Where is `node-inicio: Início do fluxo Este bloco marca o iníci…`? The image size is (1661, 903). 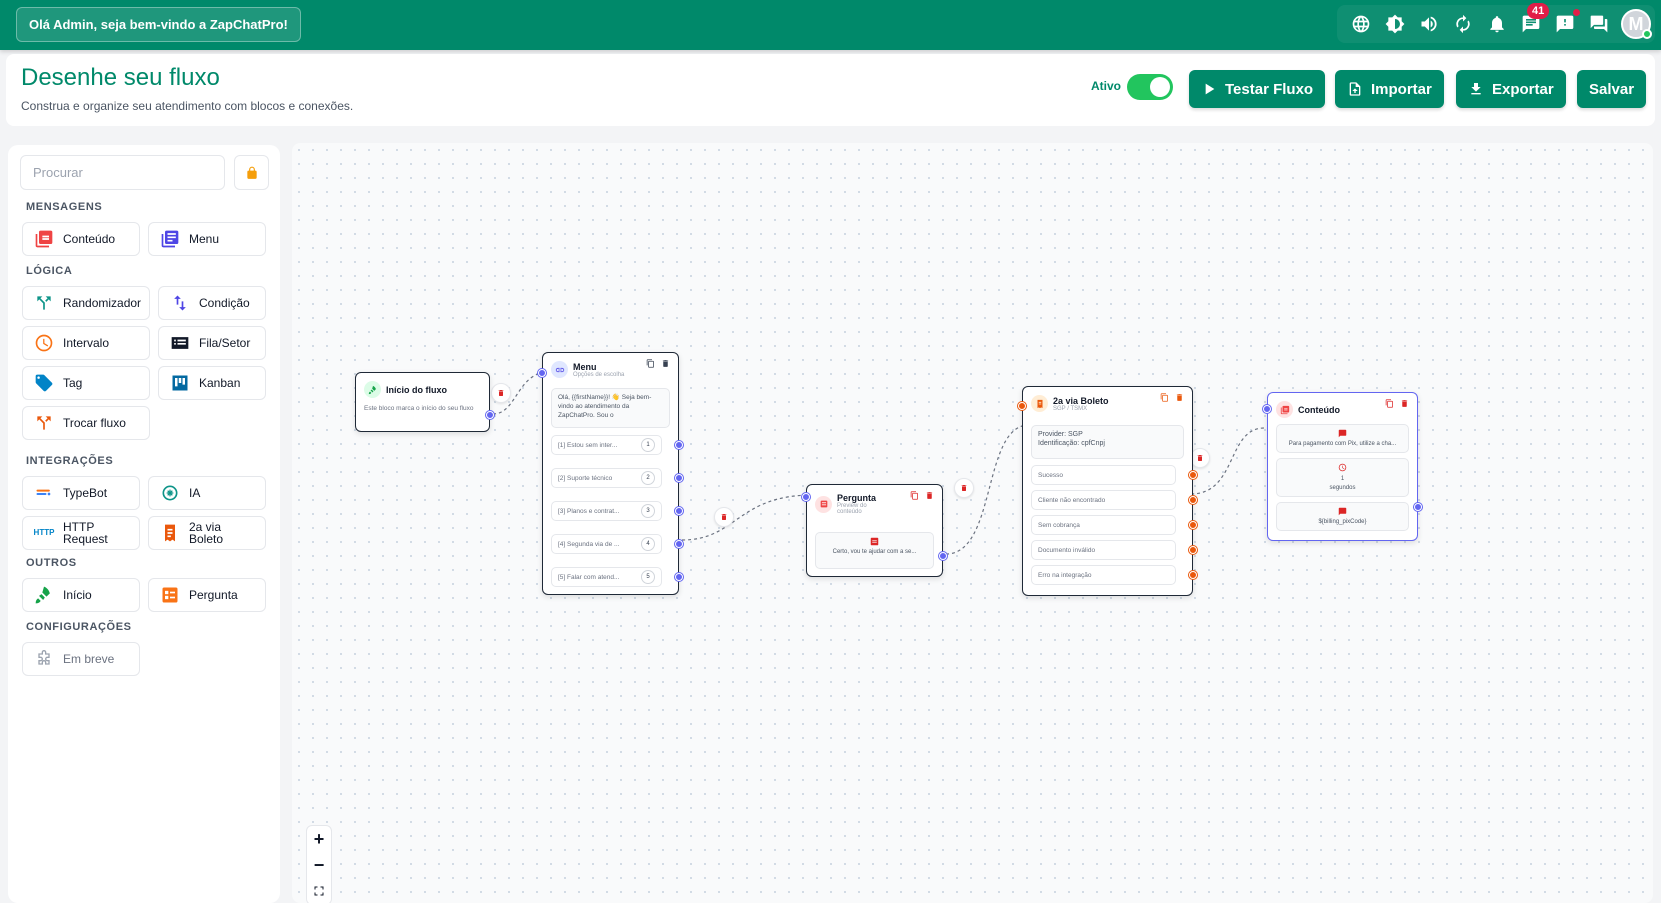
node-inicio: Início do fluxo Este bloco marca o iníci… is located at coordinates (424, 402).